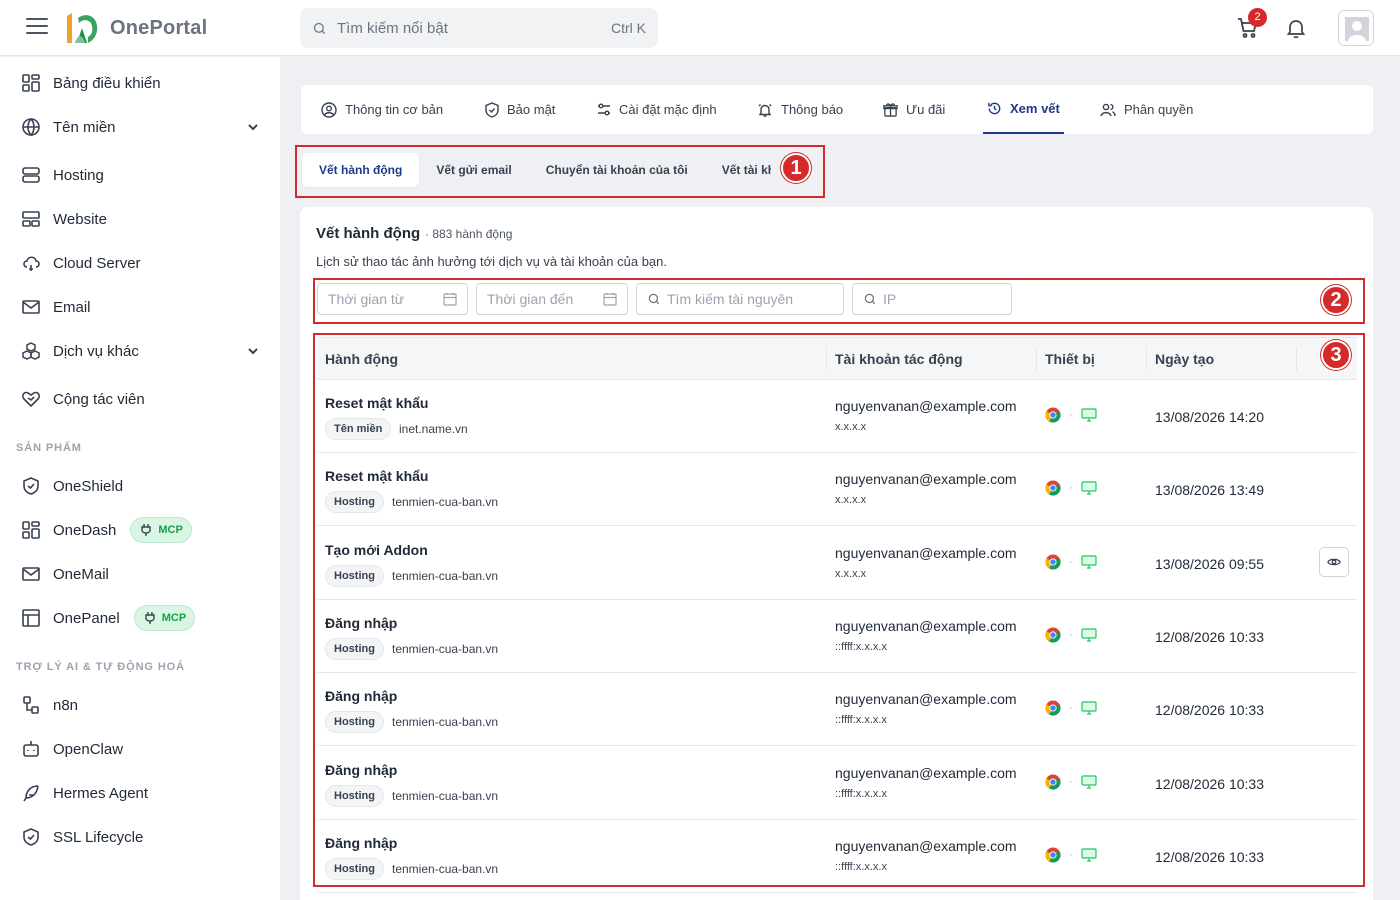  What do you see at coordinates (474, 28) in the screenshot?
I see `search-input` at bounding box center [474, 28].